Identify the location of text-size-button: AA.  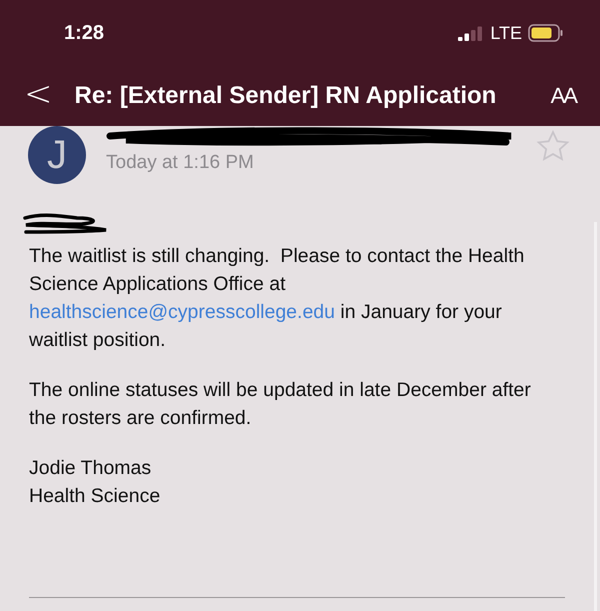
(563, 96).